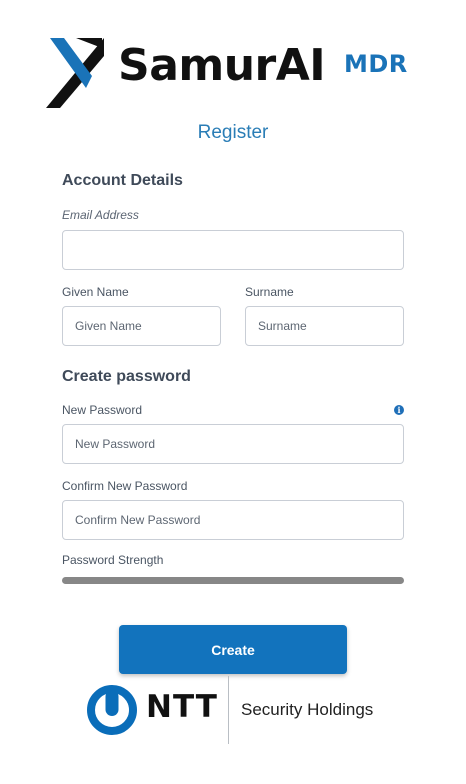 The height and width of the screenshot is (784, 466). I want to click on surname-label: Surname, so click(269, 292).